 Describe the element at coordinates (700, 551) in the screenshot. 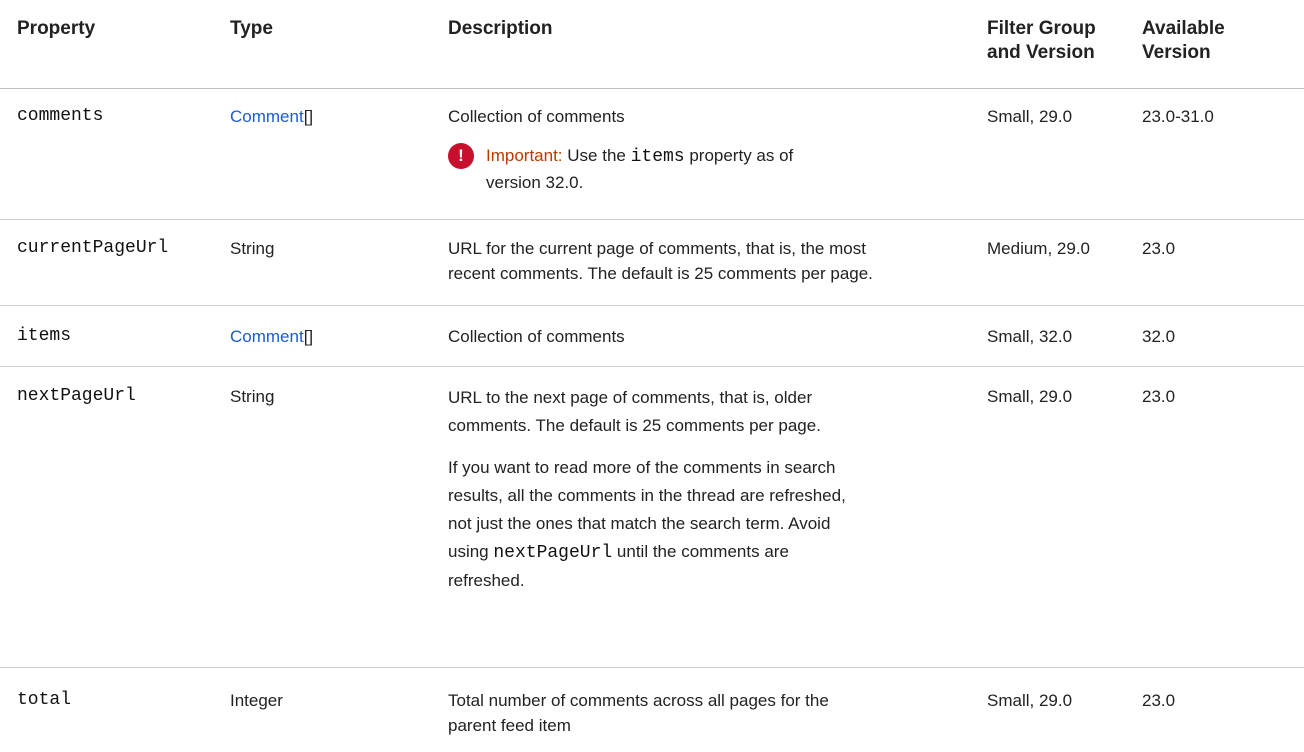

I see `para2-text-after: until the comments are` at that location.